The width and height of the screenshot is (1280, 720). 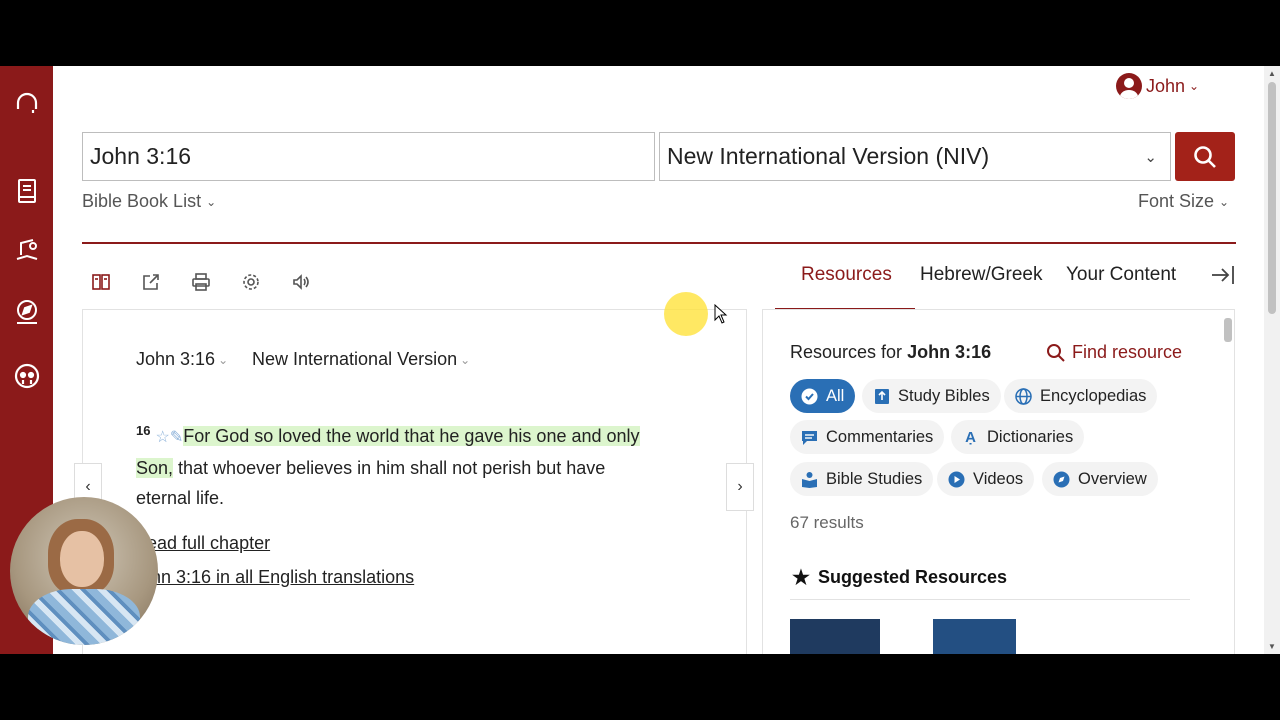 What do you see at coordinates (201, 282) in the screenshot?
I see `print-icon` at bounding box center [201, 282].